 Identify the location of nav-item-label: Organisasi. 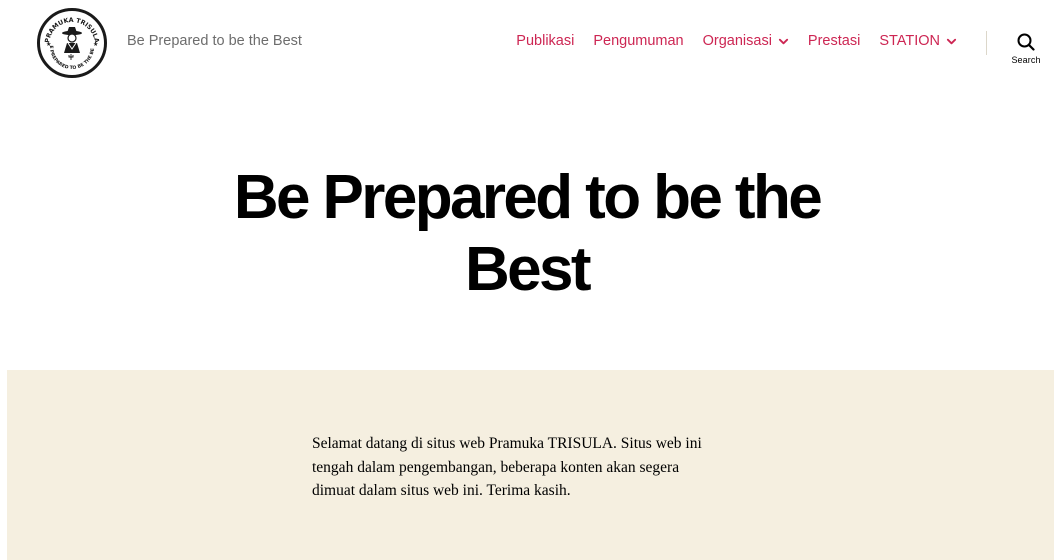
(737, 41).